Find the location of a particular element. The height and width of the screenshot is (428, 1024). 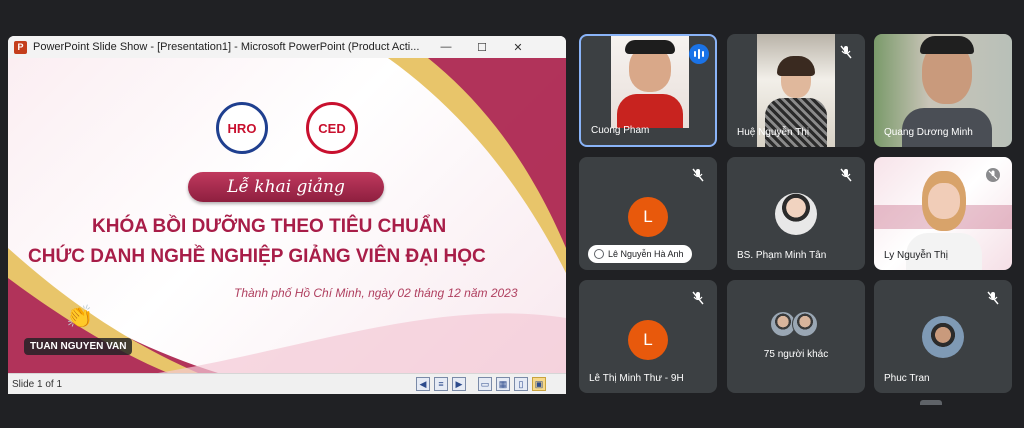

clap-reaction-icon: 👏 is located at coordinates (80, 316).